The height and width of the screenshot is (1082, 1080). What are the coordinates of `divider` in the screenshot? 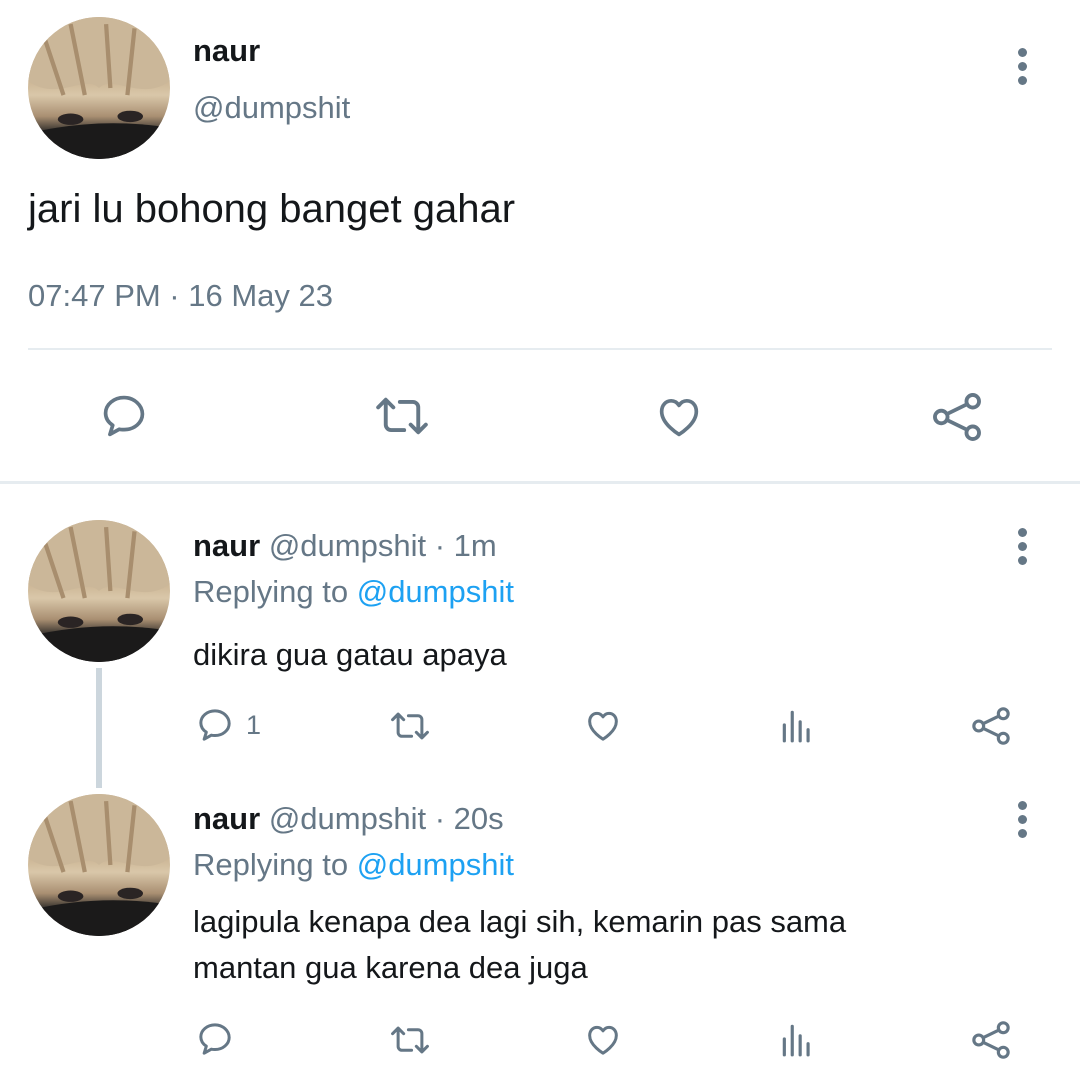 It's located at (540, 349).